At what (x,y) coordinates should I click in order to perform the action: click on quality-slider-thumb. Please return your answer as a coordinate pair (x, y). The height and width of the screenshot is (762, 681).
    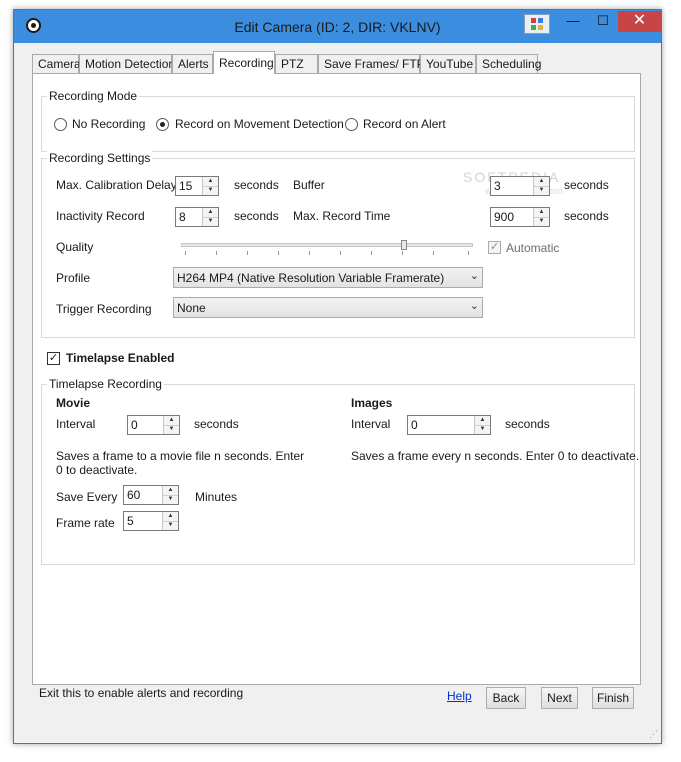
    Looking at the image, I should click on (404, 245).